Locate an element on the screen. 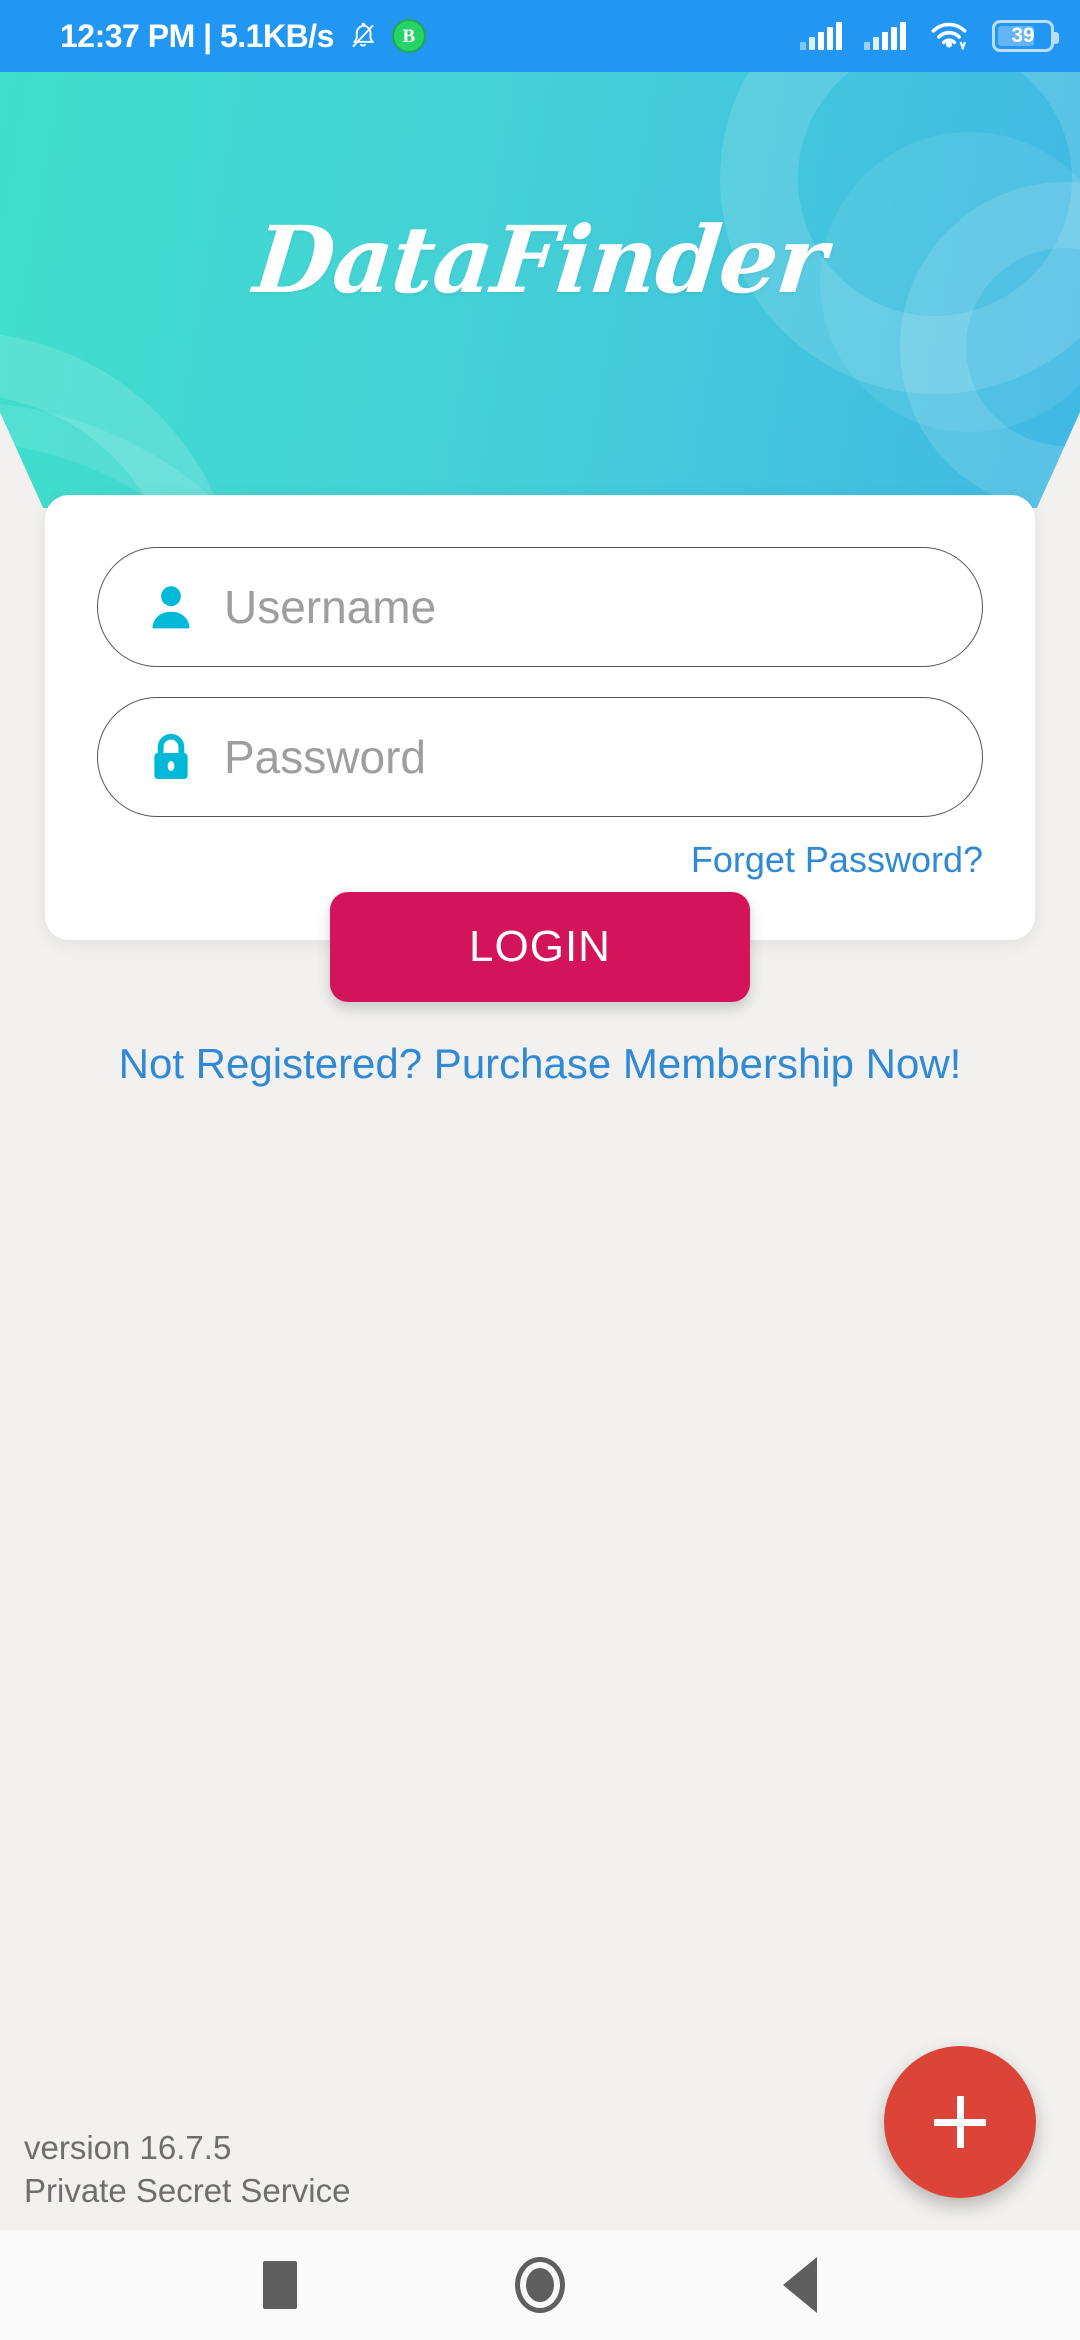 This screenshot has width=1080, height=2340. nav-home-button is located at coordinates (540, 2285).